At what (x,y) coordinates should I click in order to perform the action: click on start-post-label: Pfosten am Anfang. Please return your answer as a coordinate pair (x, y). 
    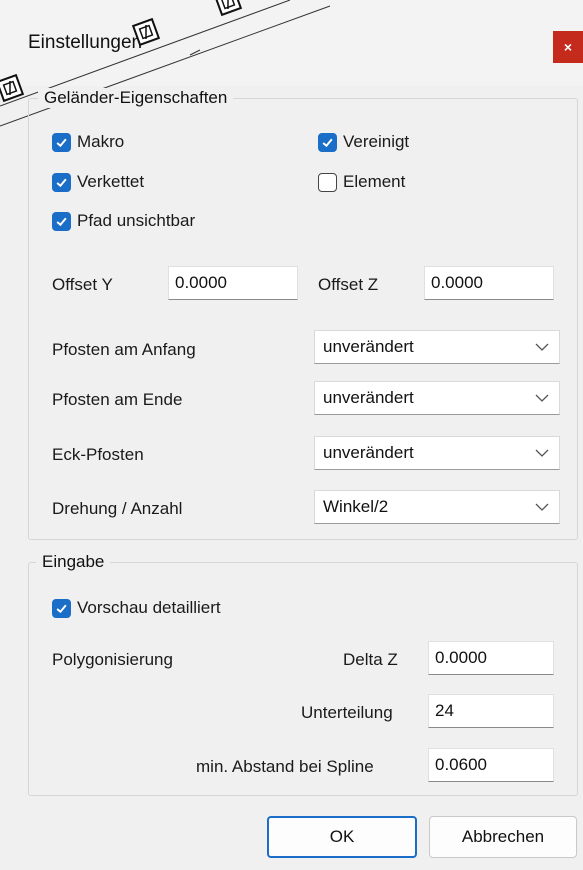
    Looking at the image, I should click on (124, 349).